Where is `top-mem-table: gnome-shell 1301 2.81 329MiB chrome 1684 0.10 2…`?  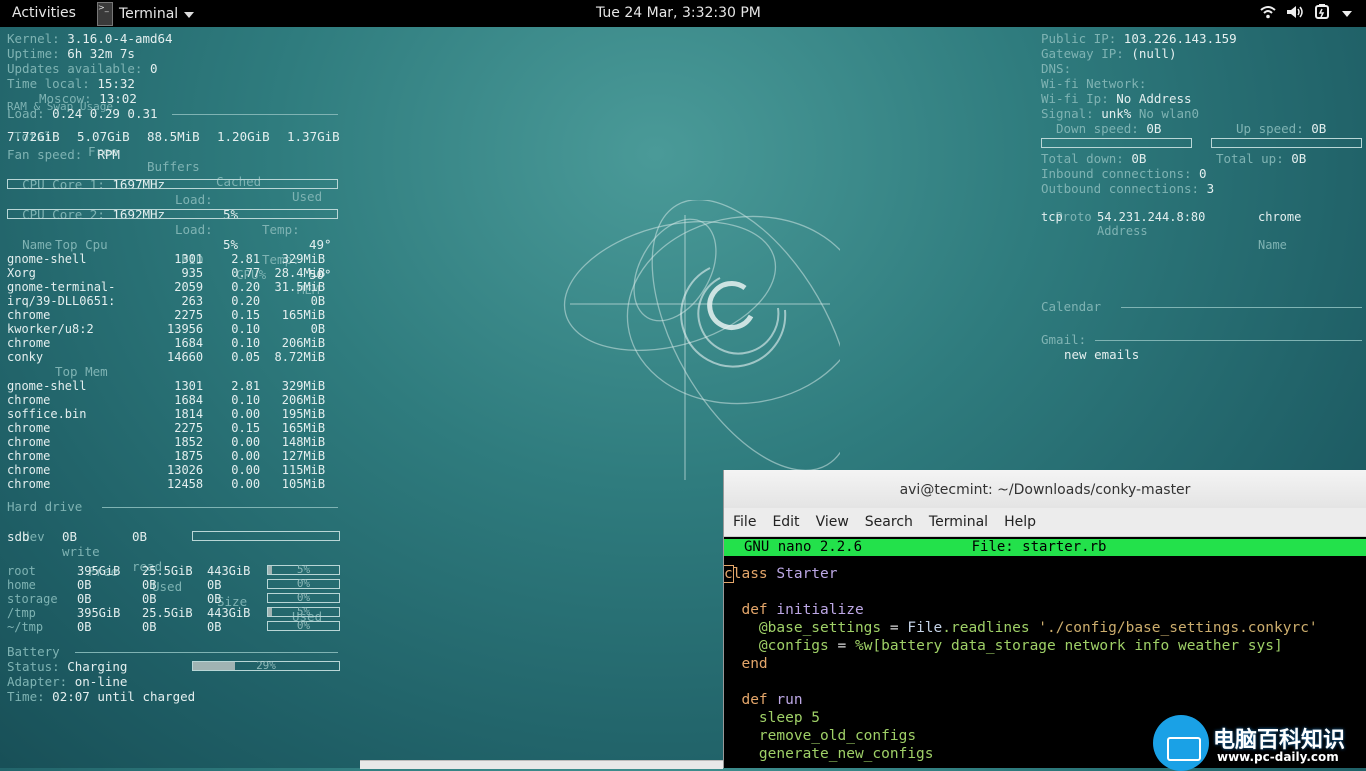
top-mem-table: gnome-shell 1301 2.81 329MiB chrome 1684 0.10 2… is located at coordinates (166, 435).